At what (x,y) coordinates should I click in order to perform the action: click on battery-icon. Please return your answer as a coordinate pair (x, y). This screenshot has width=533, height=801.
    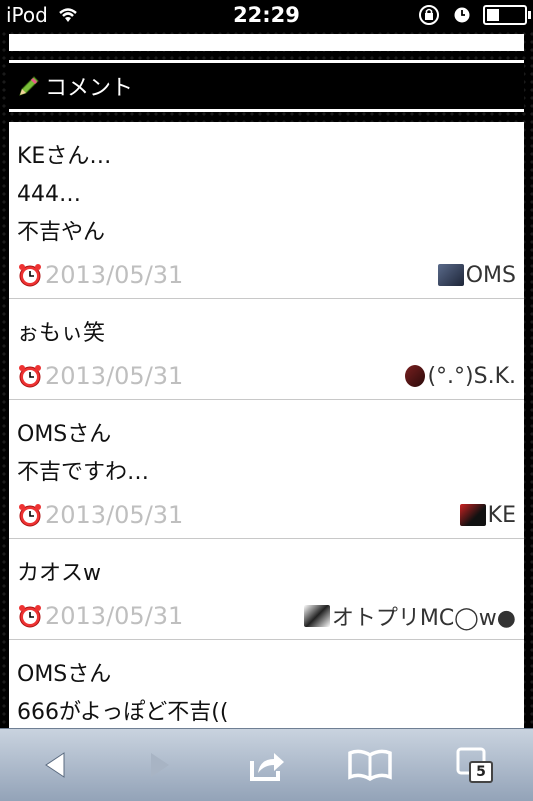
    Looking at the image, I should click on (507, 15).